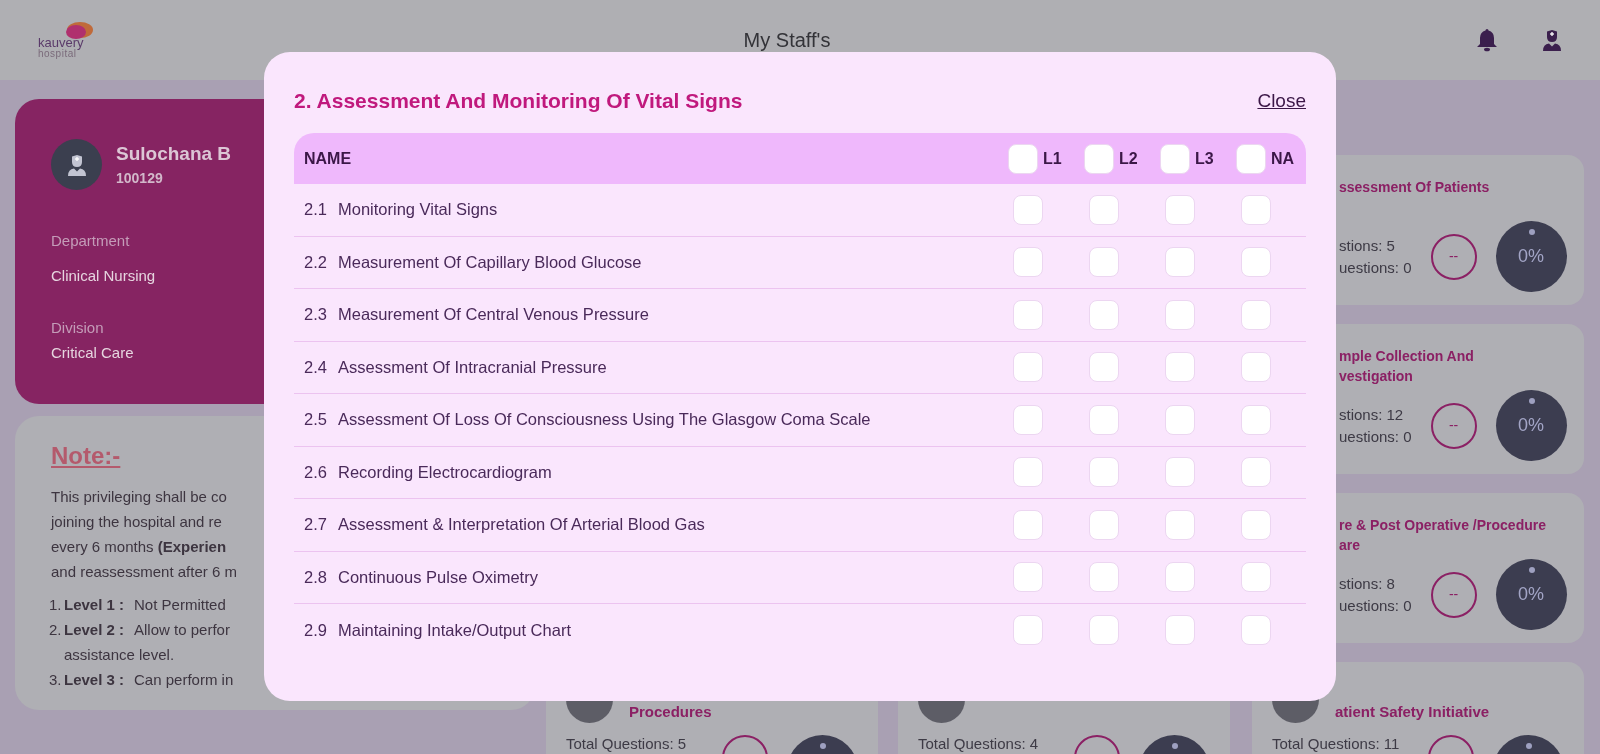  Describe the element at coordinates (104, 275) in the screenshot. I see `field-value: Clinical Nursing` at that location.